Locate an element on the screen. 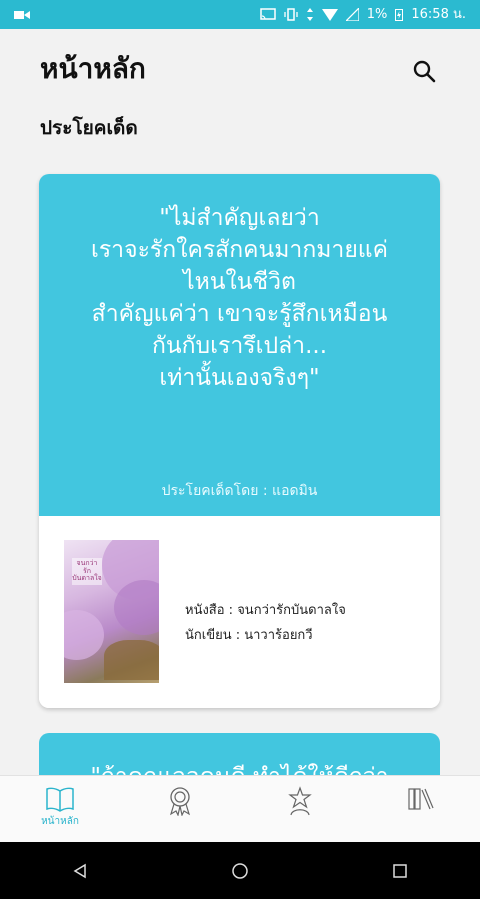 This screenshot has width=480, height=899. book-cover-image: จนกว่า รัก บันดาลใจ is located at coordinates (111, 611).